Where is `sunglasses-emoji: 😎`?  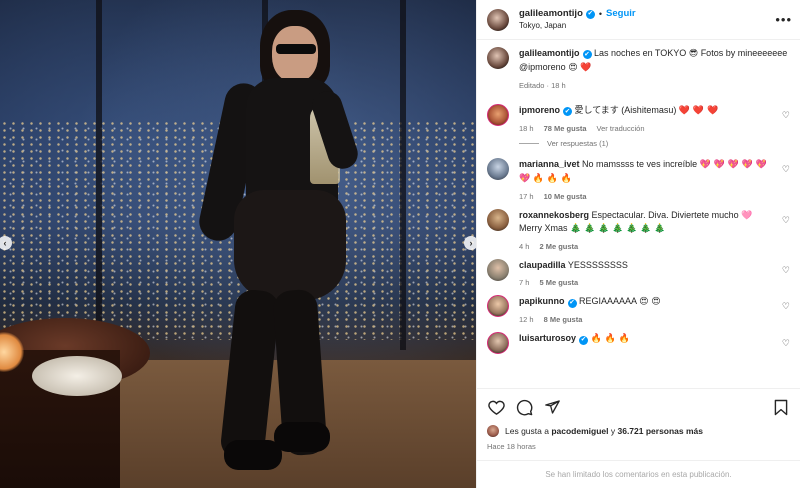
sunglasses-emoji: 😎 is located at coordinates (693, 54).